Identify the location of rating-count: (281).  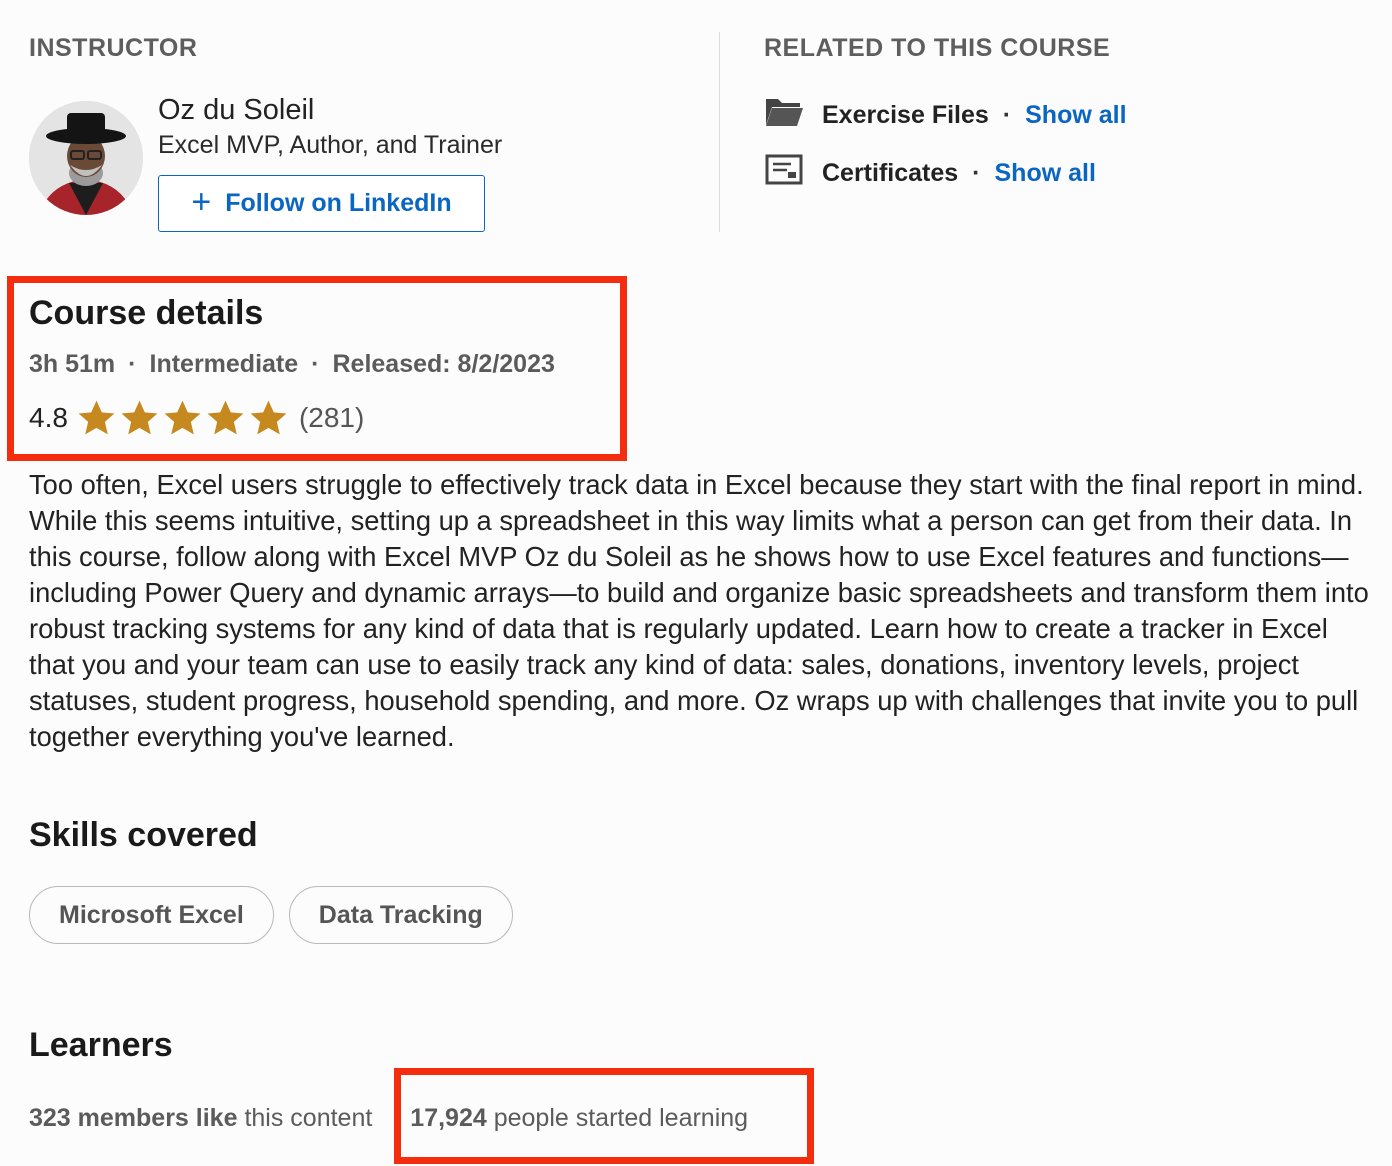
(331, 417).